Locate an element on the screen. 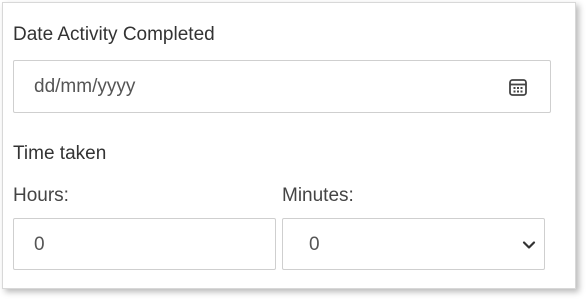  hours-value: 0 is located at coordinates (39, 244).